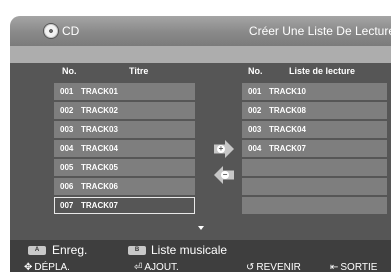 The image size is (391, 272). I want to click on nav-add: ⏎ AJOUT., so click(156, 267).